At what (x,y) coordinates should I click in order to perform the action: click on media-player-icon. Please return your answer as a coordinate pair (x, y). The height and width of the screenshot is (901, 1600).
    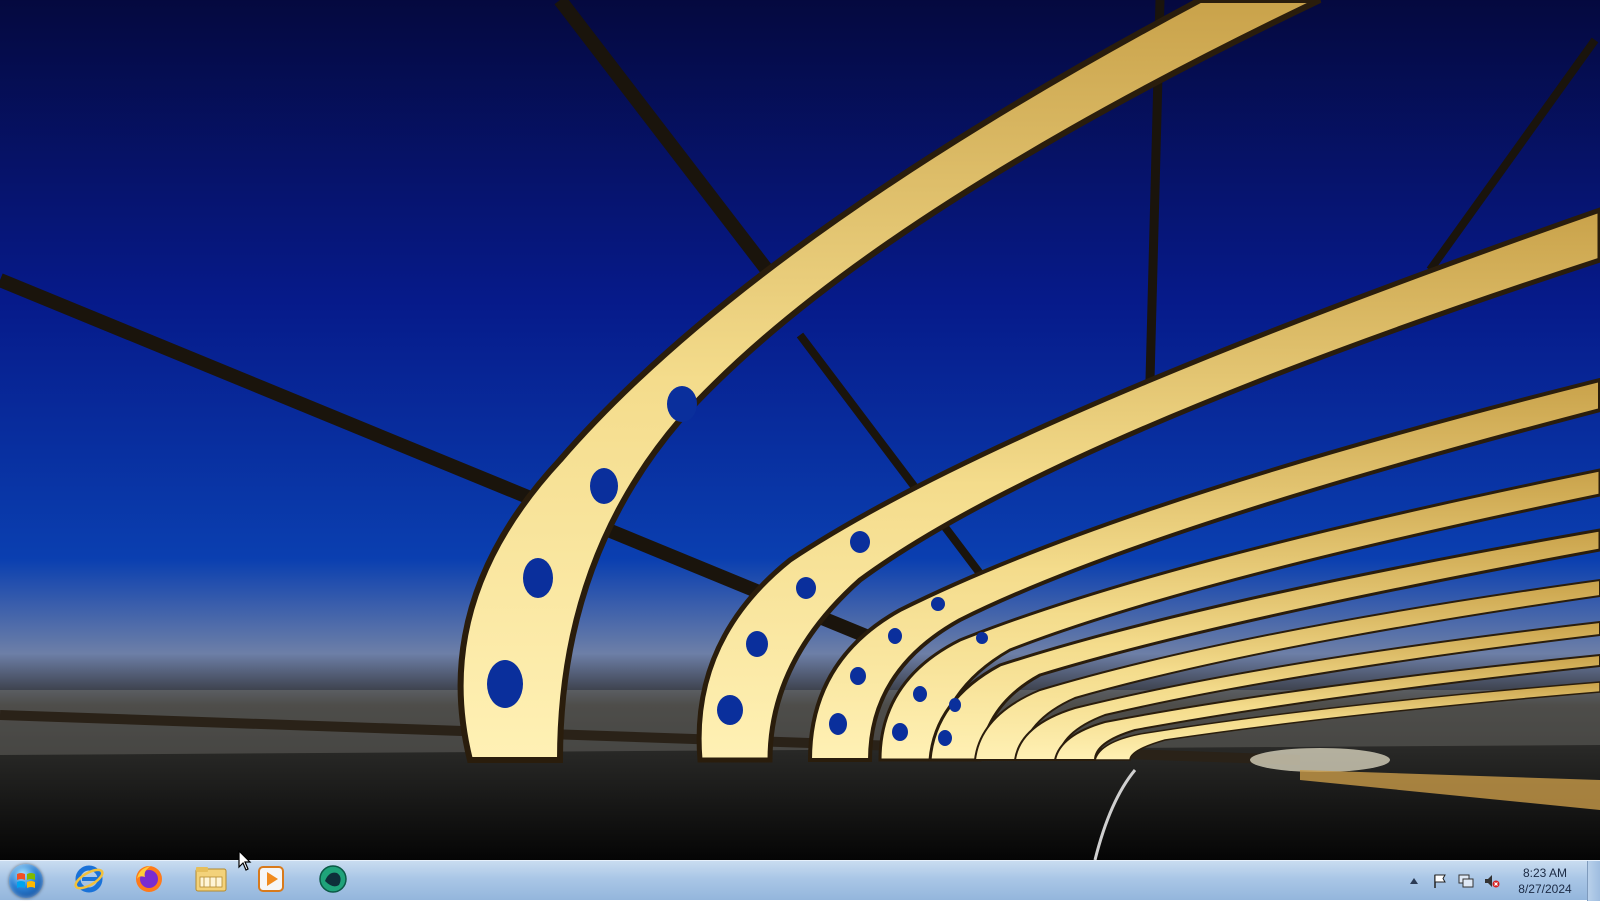
    Looking at the image, I should click on (271, 881).